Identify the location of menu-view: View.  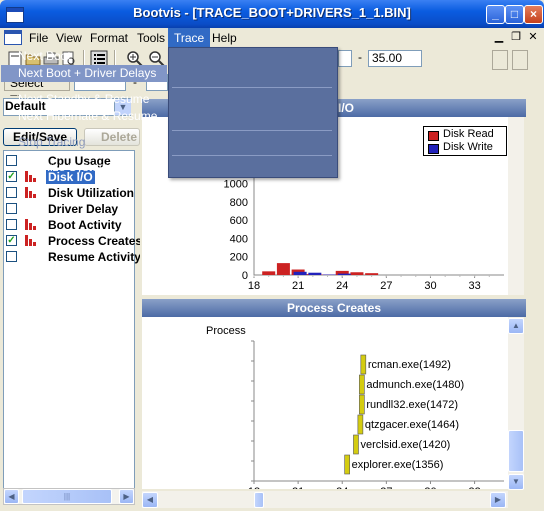
(69, 38).